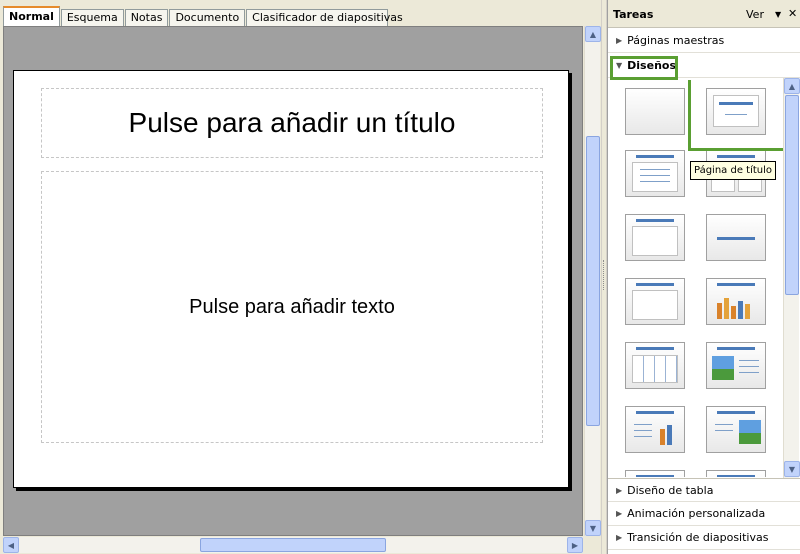 This screenshot has height=554, width=800. I want to click on view-menu-button: Ver, so click(755, 14).